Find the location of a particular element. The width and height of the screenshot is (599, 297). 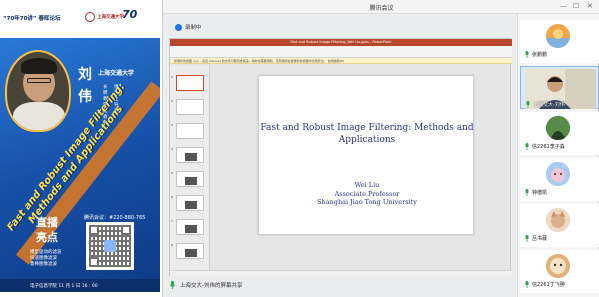

record-icon is located at coordinates (178, 27).